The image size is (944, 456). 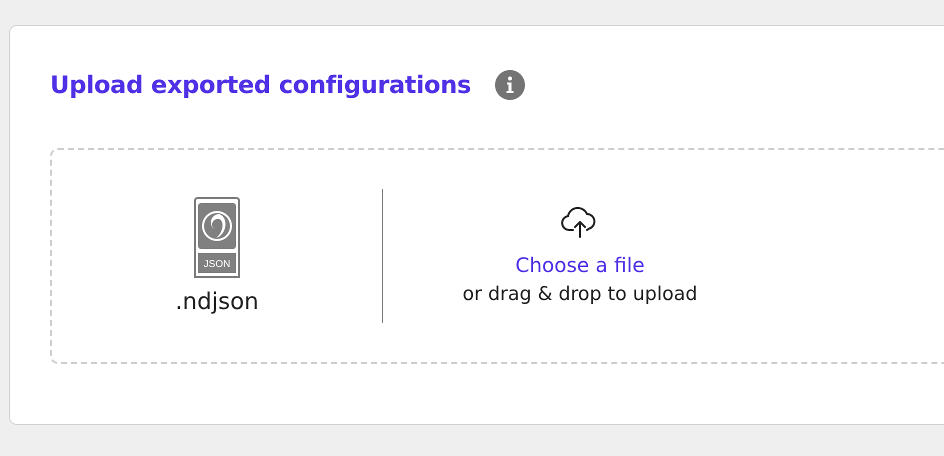 What do you see at coordinates (217, 302) in the screenshot?
I see `file-extension: .ndjson` at bounding box center [217, 302].